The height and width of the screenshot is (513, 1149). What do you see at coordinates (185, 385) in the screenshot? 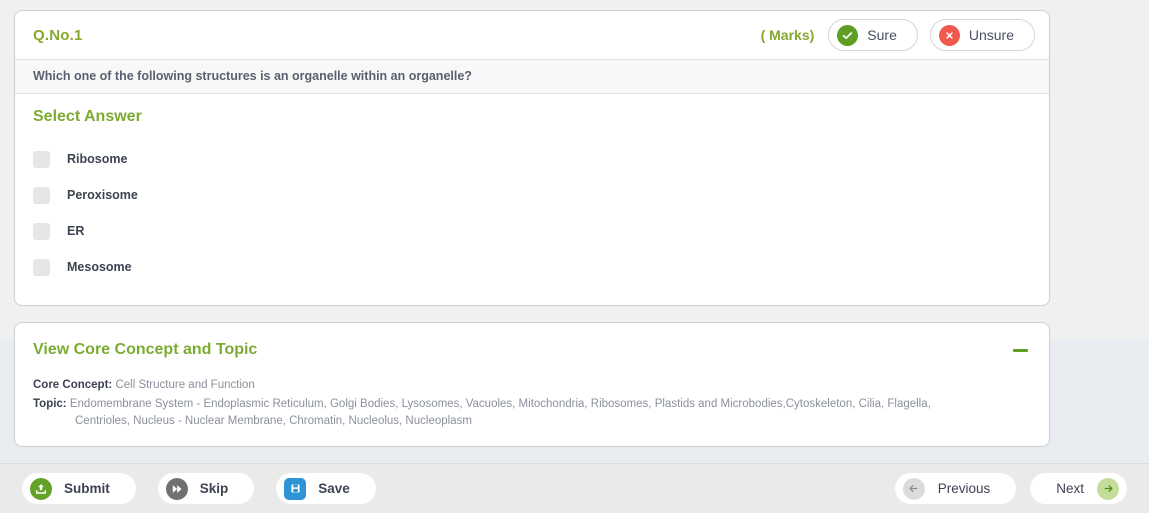
I see `core-concept-value: Cell Structure and Function` at bounding box center [185, 385].